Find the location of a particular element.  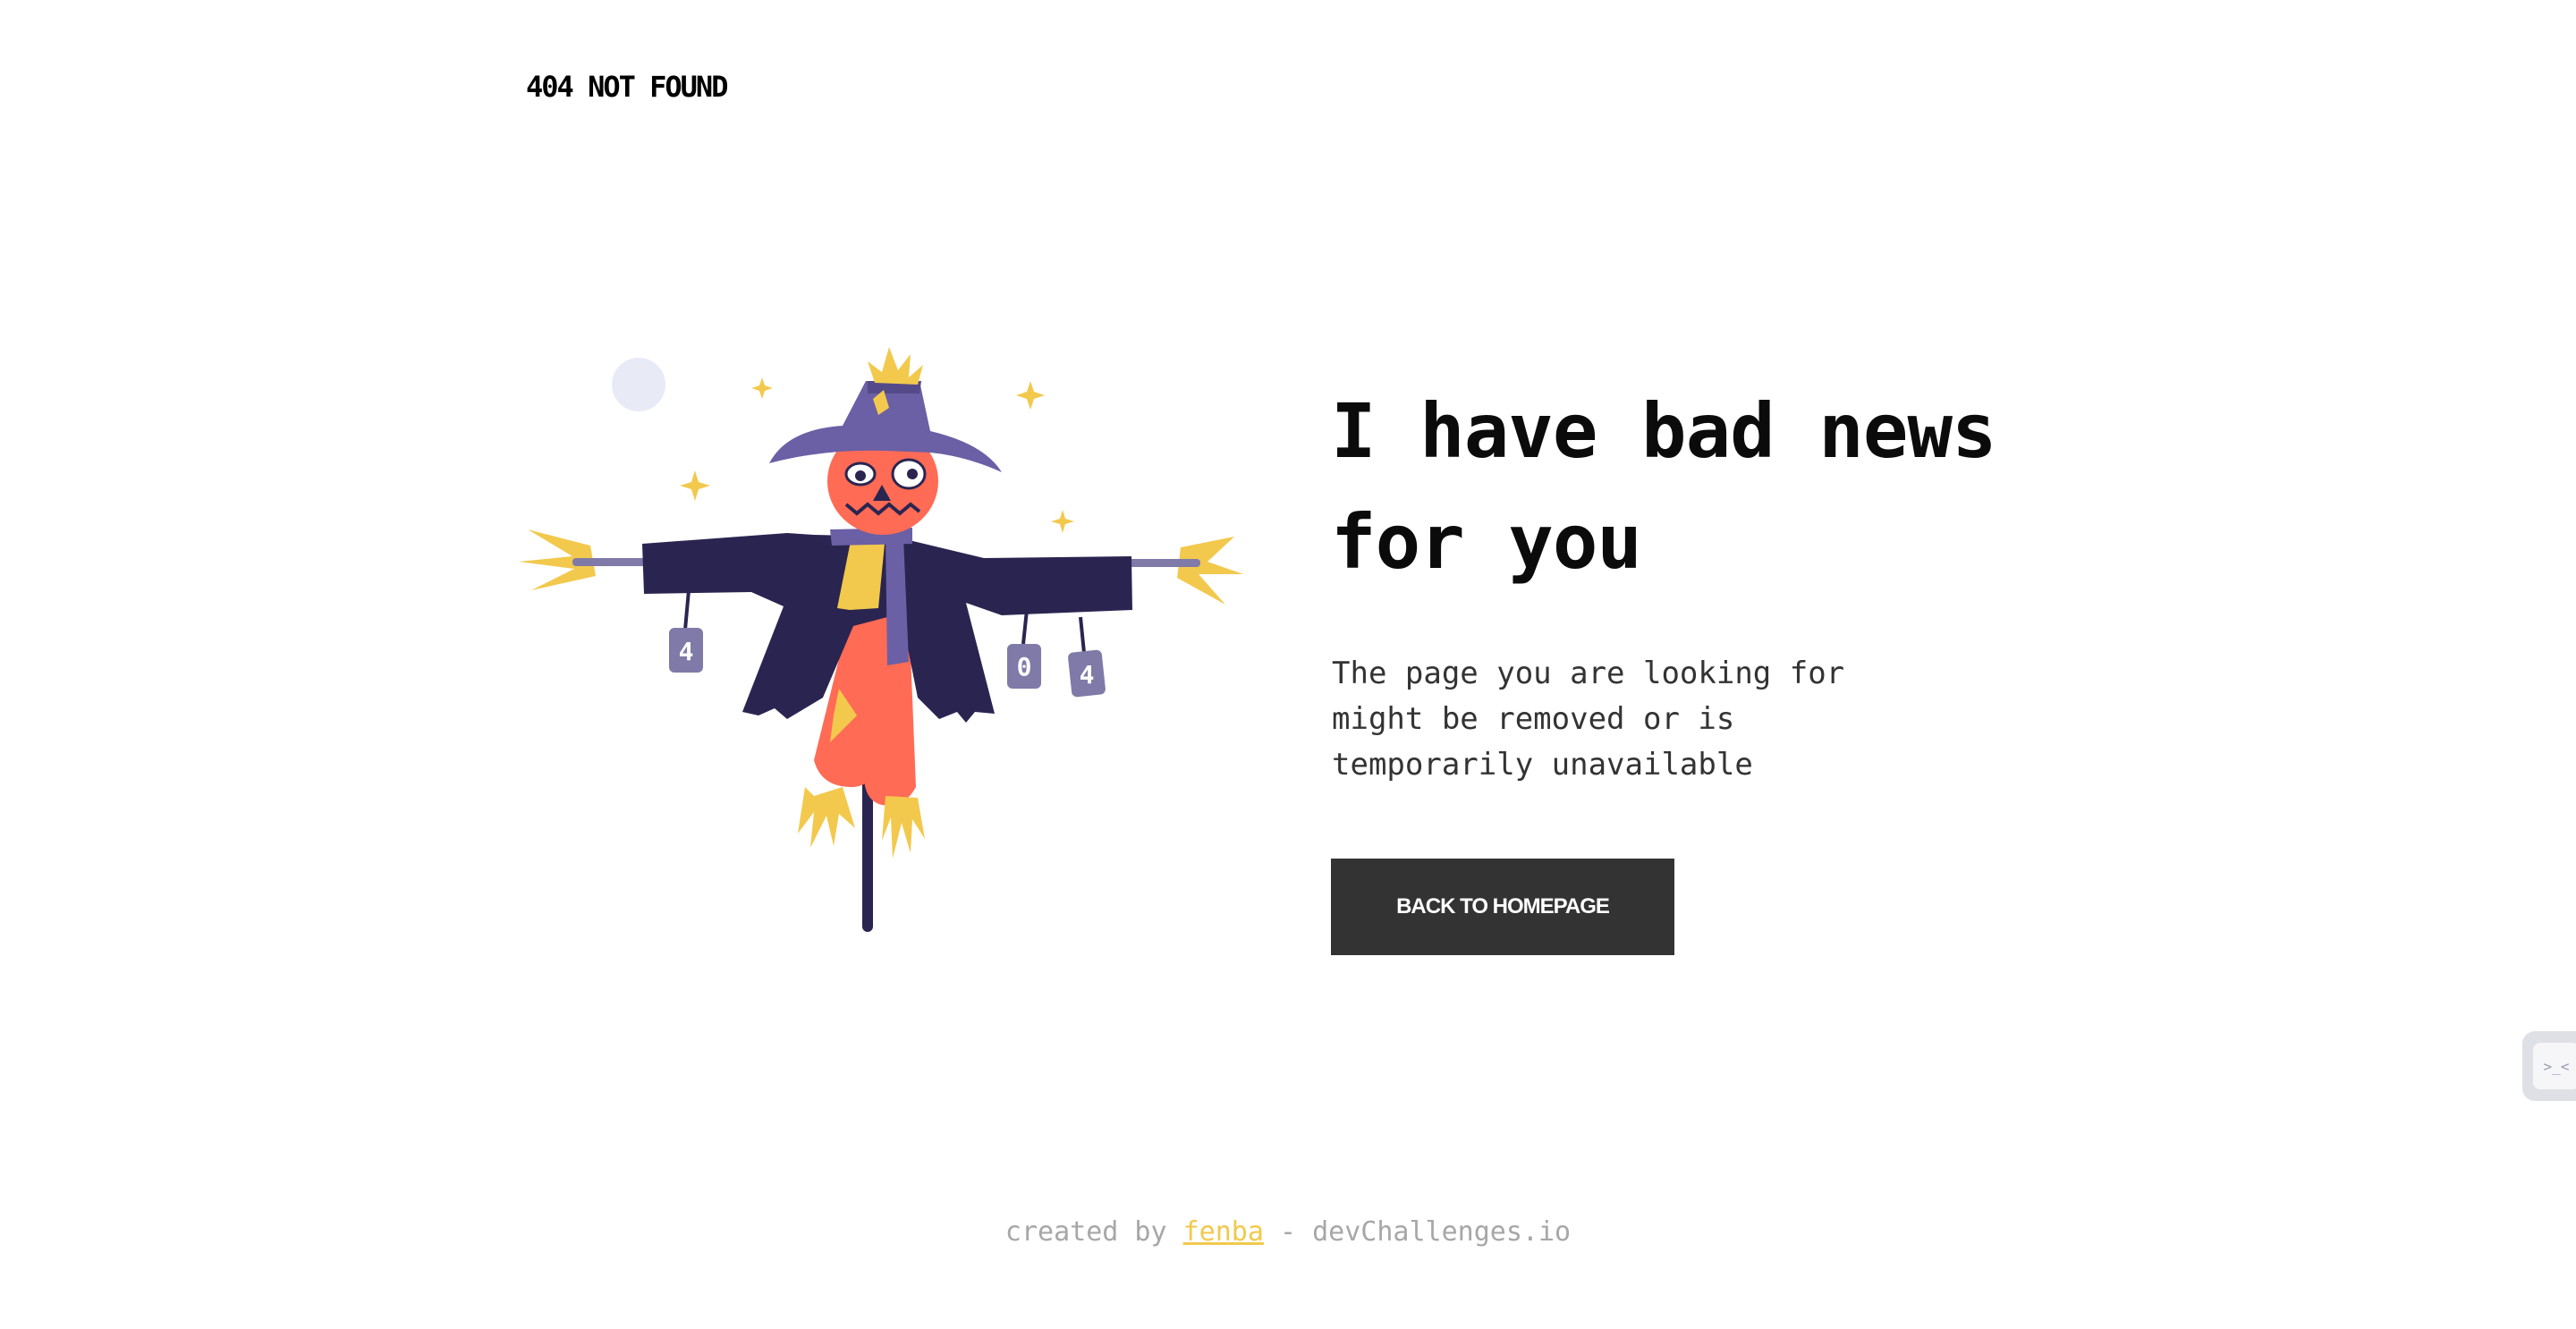

headline-line-1: I have bad news is located at coordinates (1664, 431).